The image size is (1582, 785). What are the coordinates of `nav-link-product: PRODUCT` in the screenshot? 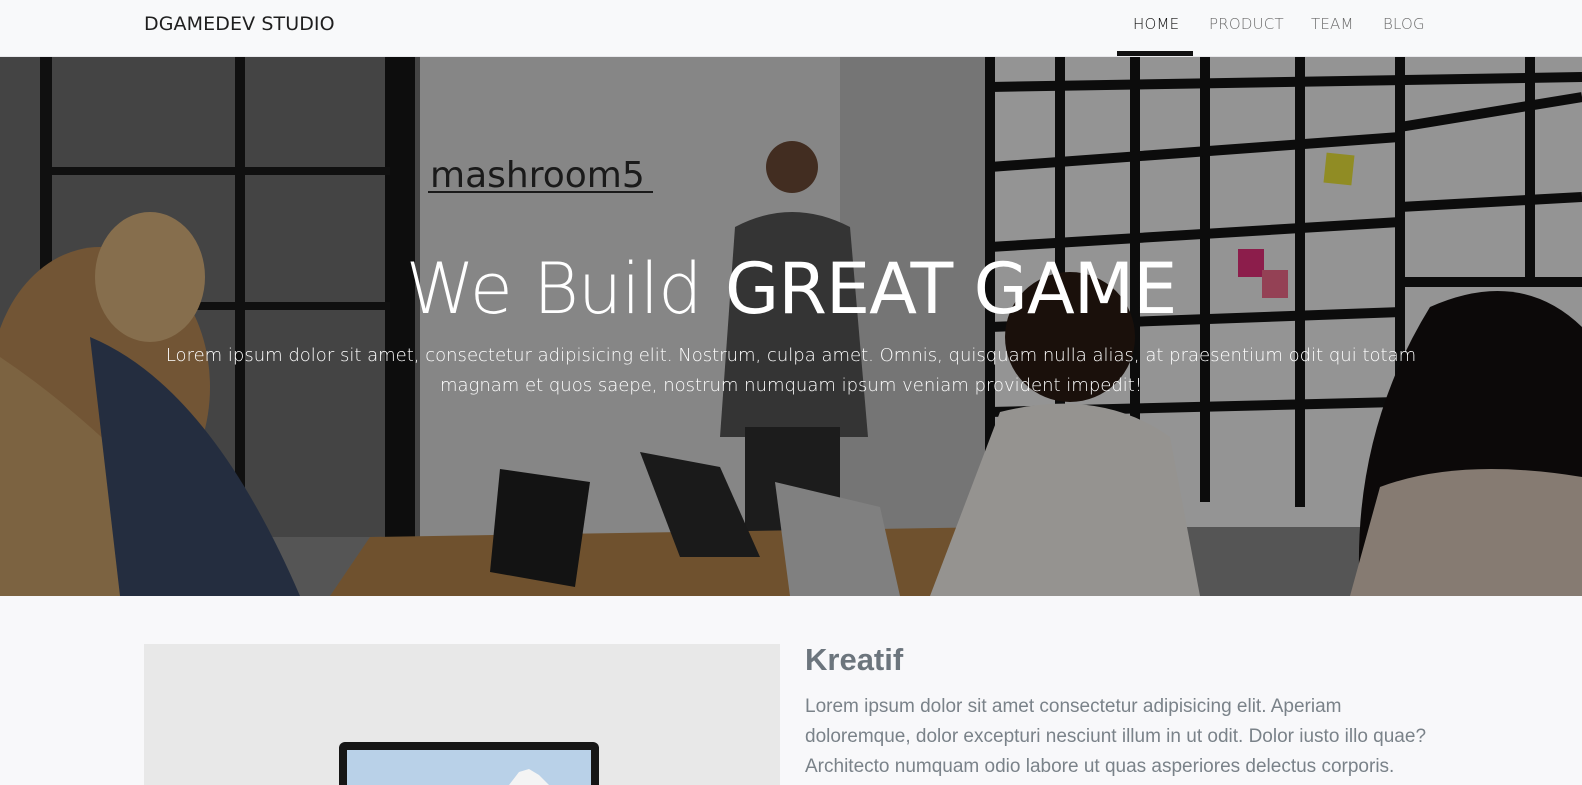 It's located at (1246, 24).